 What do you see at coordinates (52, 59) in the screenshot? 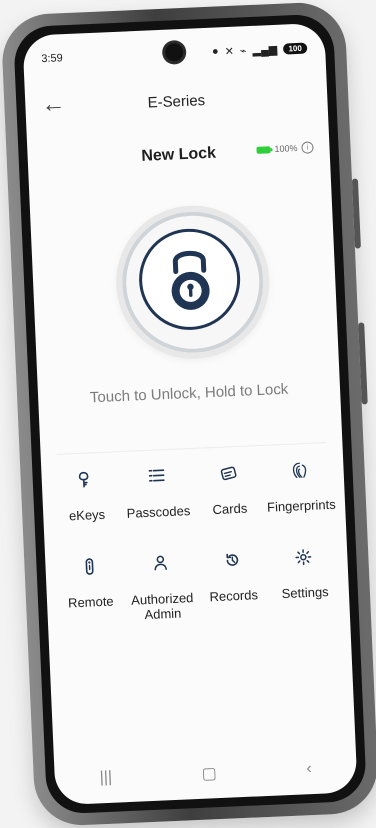
I see `status-time: 3:59` at bounding box center [52, 59].